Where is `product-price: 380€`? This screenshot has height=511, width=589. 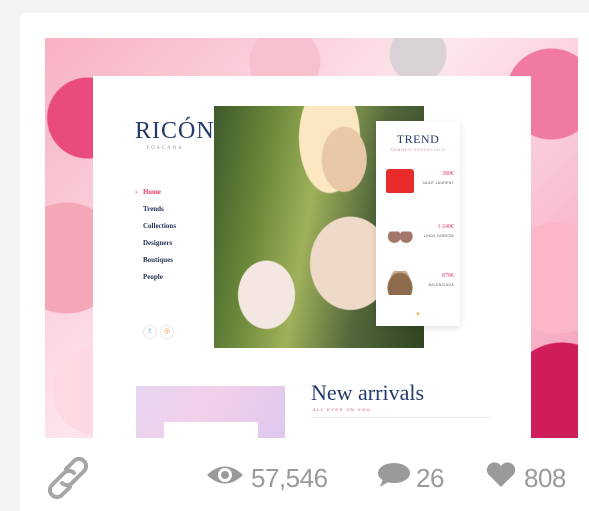 product-price: 380€ is located at coordinates (448, 174).